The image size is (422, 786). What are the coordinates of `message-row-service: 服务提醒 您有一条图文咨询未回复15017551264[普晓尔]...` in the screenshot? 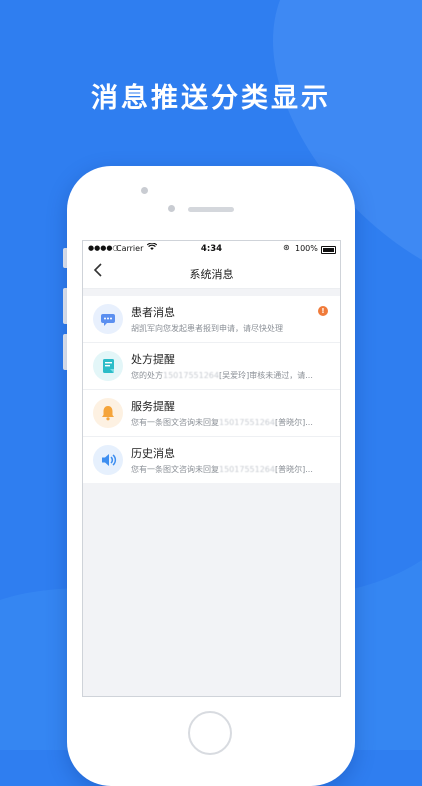 It's located at (211, 413).